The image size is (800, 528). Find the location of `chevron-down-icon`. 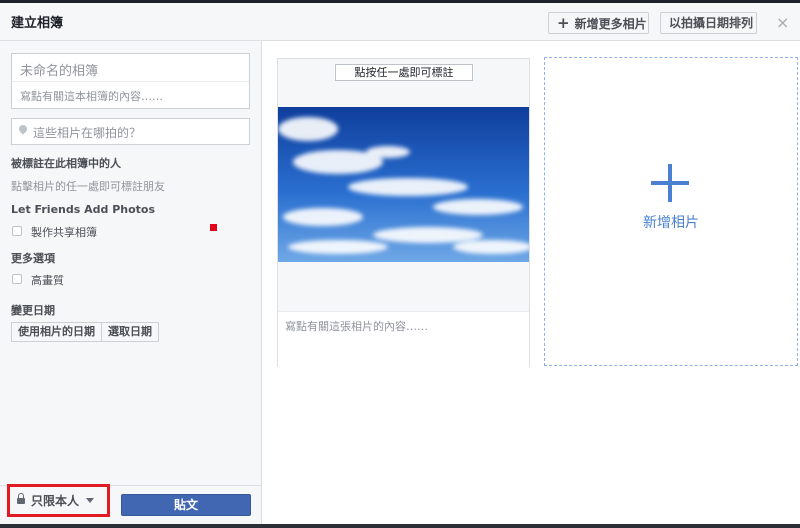

chevron-down-icon is located at coordinates (90, 500).